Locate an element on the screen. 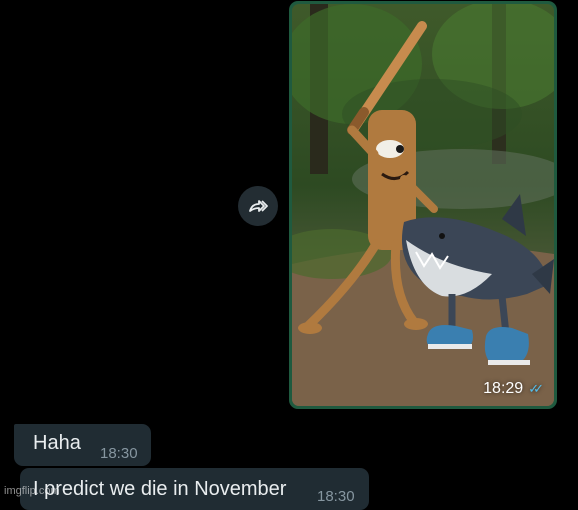 This screenshot has height=510, width=578. double-check-icon: ✓✓ is located at coordinates (536, 388).